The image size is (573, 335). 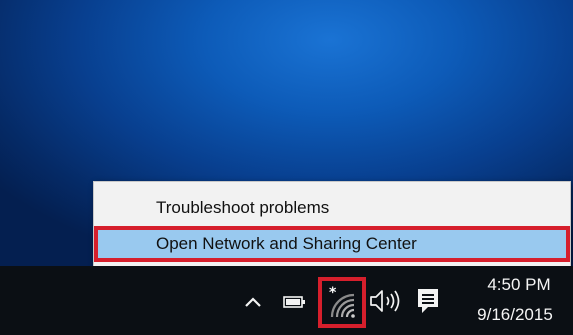 What do you see at coordinates (243, 207) in the screenshot?
I see `menu-item-label: Troubleshoot problems` at bounding box center [243, 207].